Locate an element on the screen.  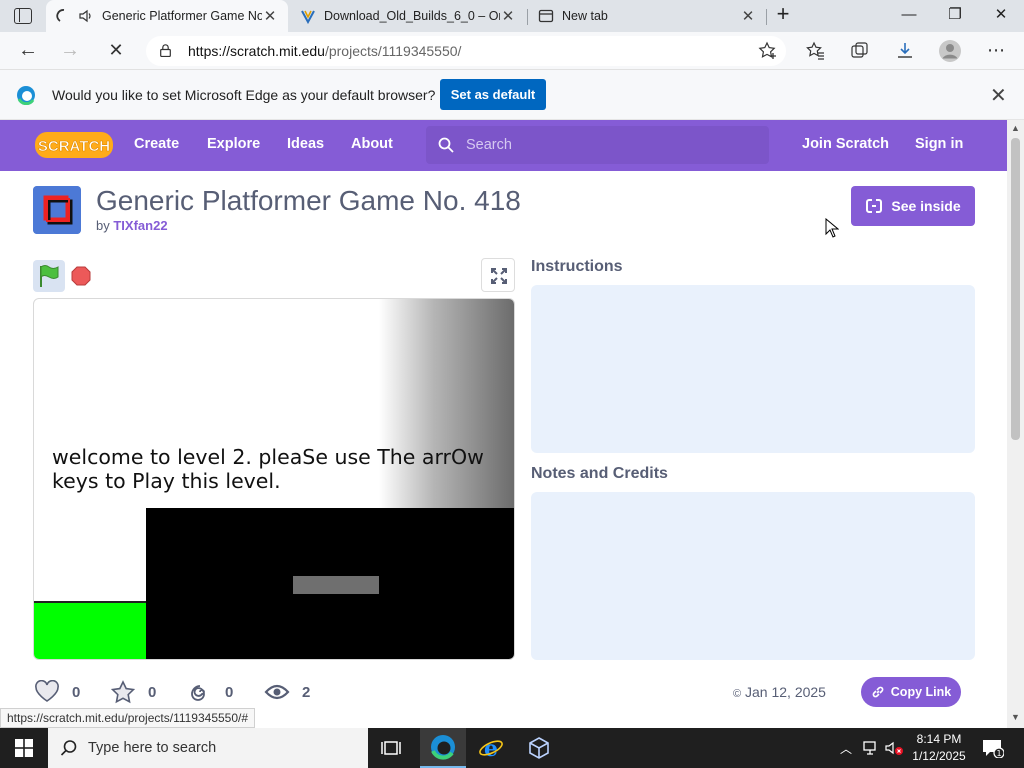
copy-link-label: Copy Link is located at coordinates (921, 692).